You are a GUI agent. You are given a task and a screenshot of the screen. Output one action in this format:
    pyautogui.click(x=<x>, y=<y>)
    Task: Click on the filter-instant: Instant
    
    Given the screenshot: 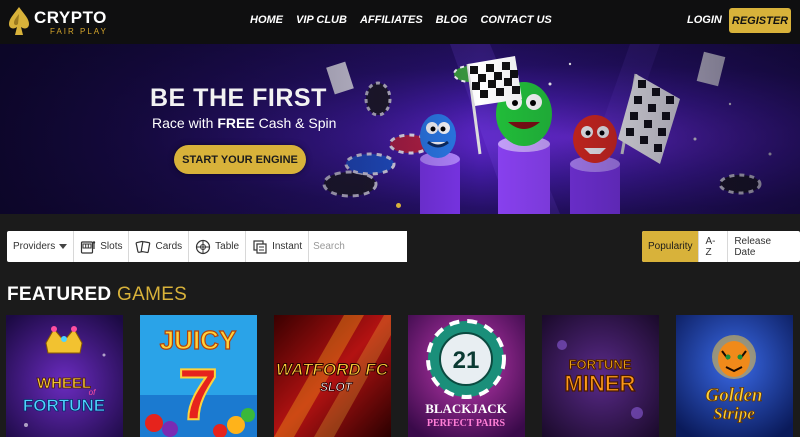 What is the action you would take?
    pyautogui.click(x=278, y=246)
    